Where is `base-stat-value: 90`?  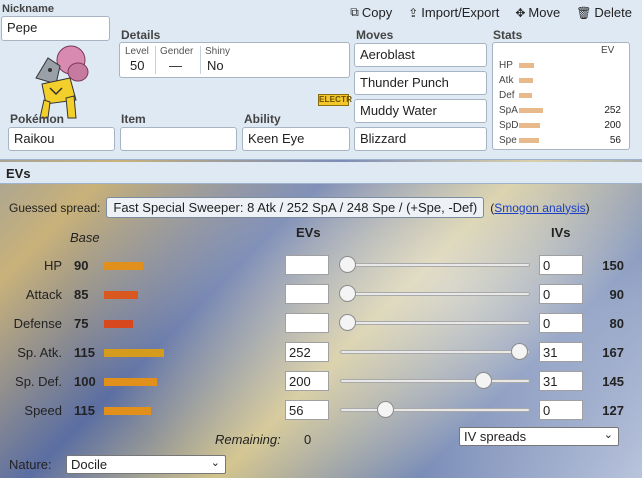 base-stat-value: 90 is located at coordinates (81, 265).